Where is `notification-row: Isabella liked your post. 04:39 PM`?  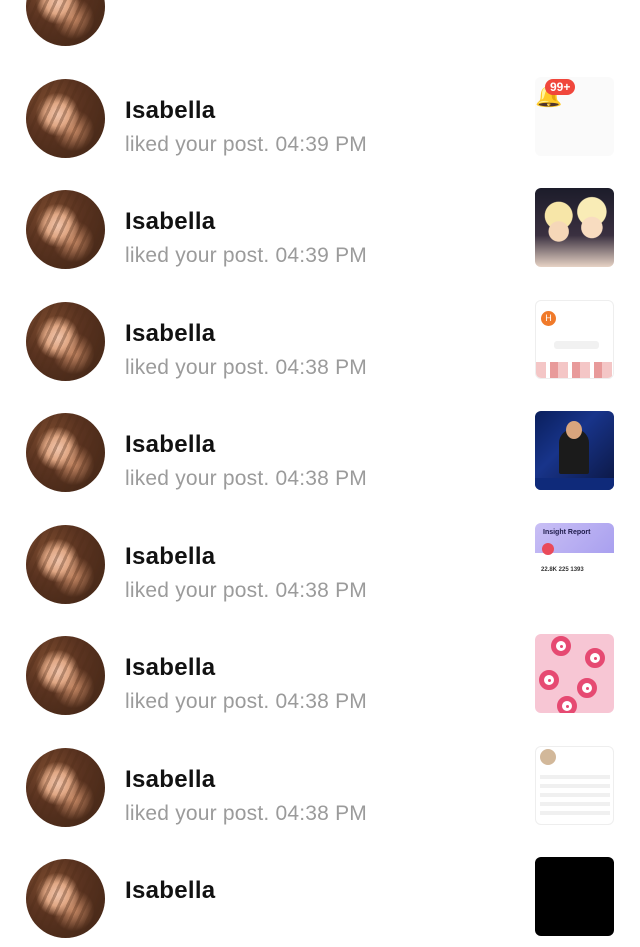
notification-row: Isabella liked your post. 04:39 PM is located at coordinates (320, 222).